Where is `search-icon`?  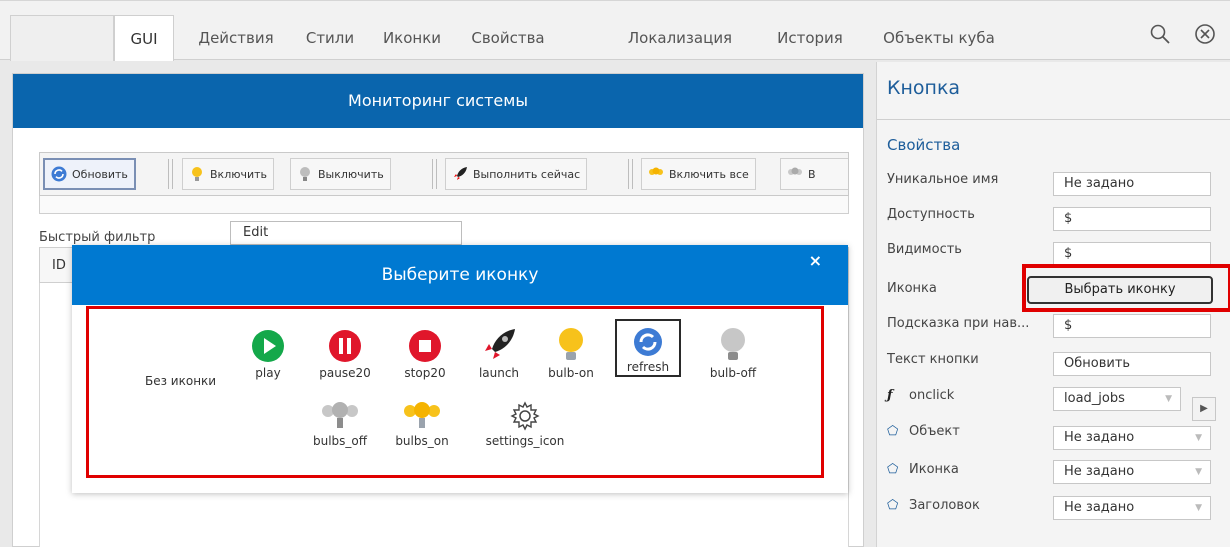 search-icon is located at coordinates (1160, 35).